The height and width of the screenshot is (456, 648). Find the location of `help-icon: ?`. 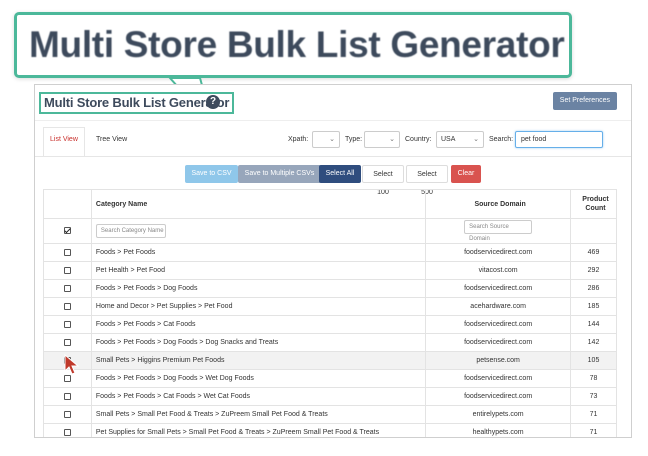

help-icon: ? is located at coordinates (213, 102).